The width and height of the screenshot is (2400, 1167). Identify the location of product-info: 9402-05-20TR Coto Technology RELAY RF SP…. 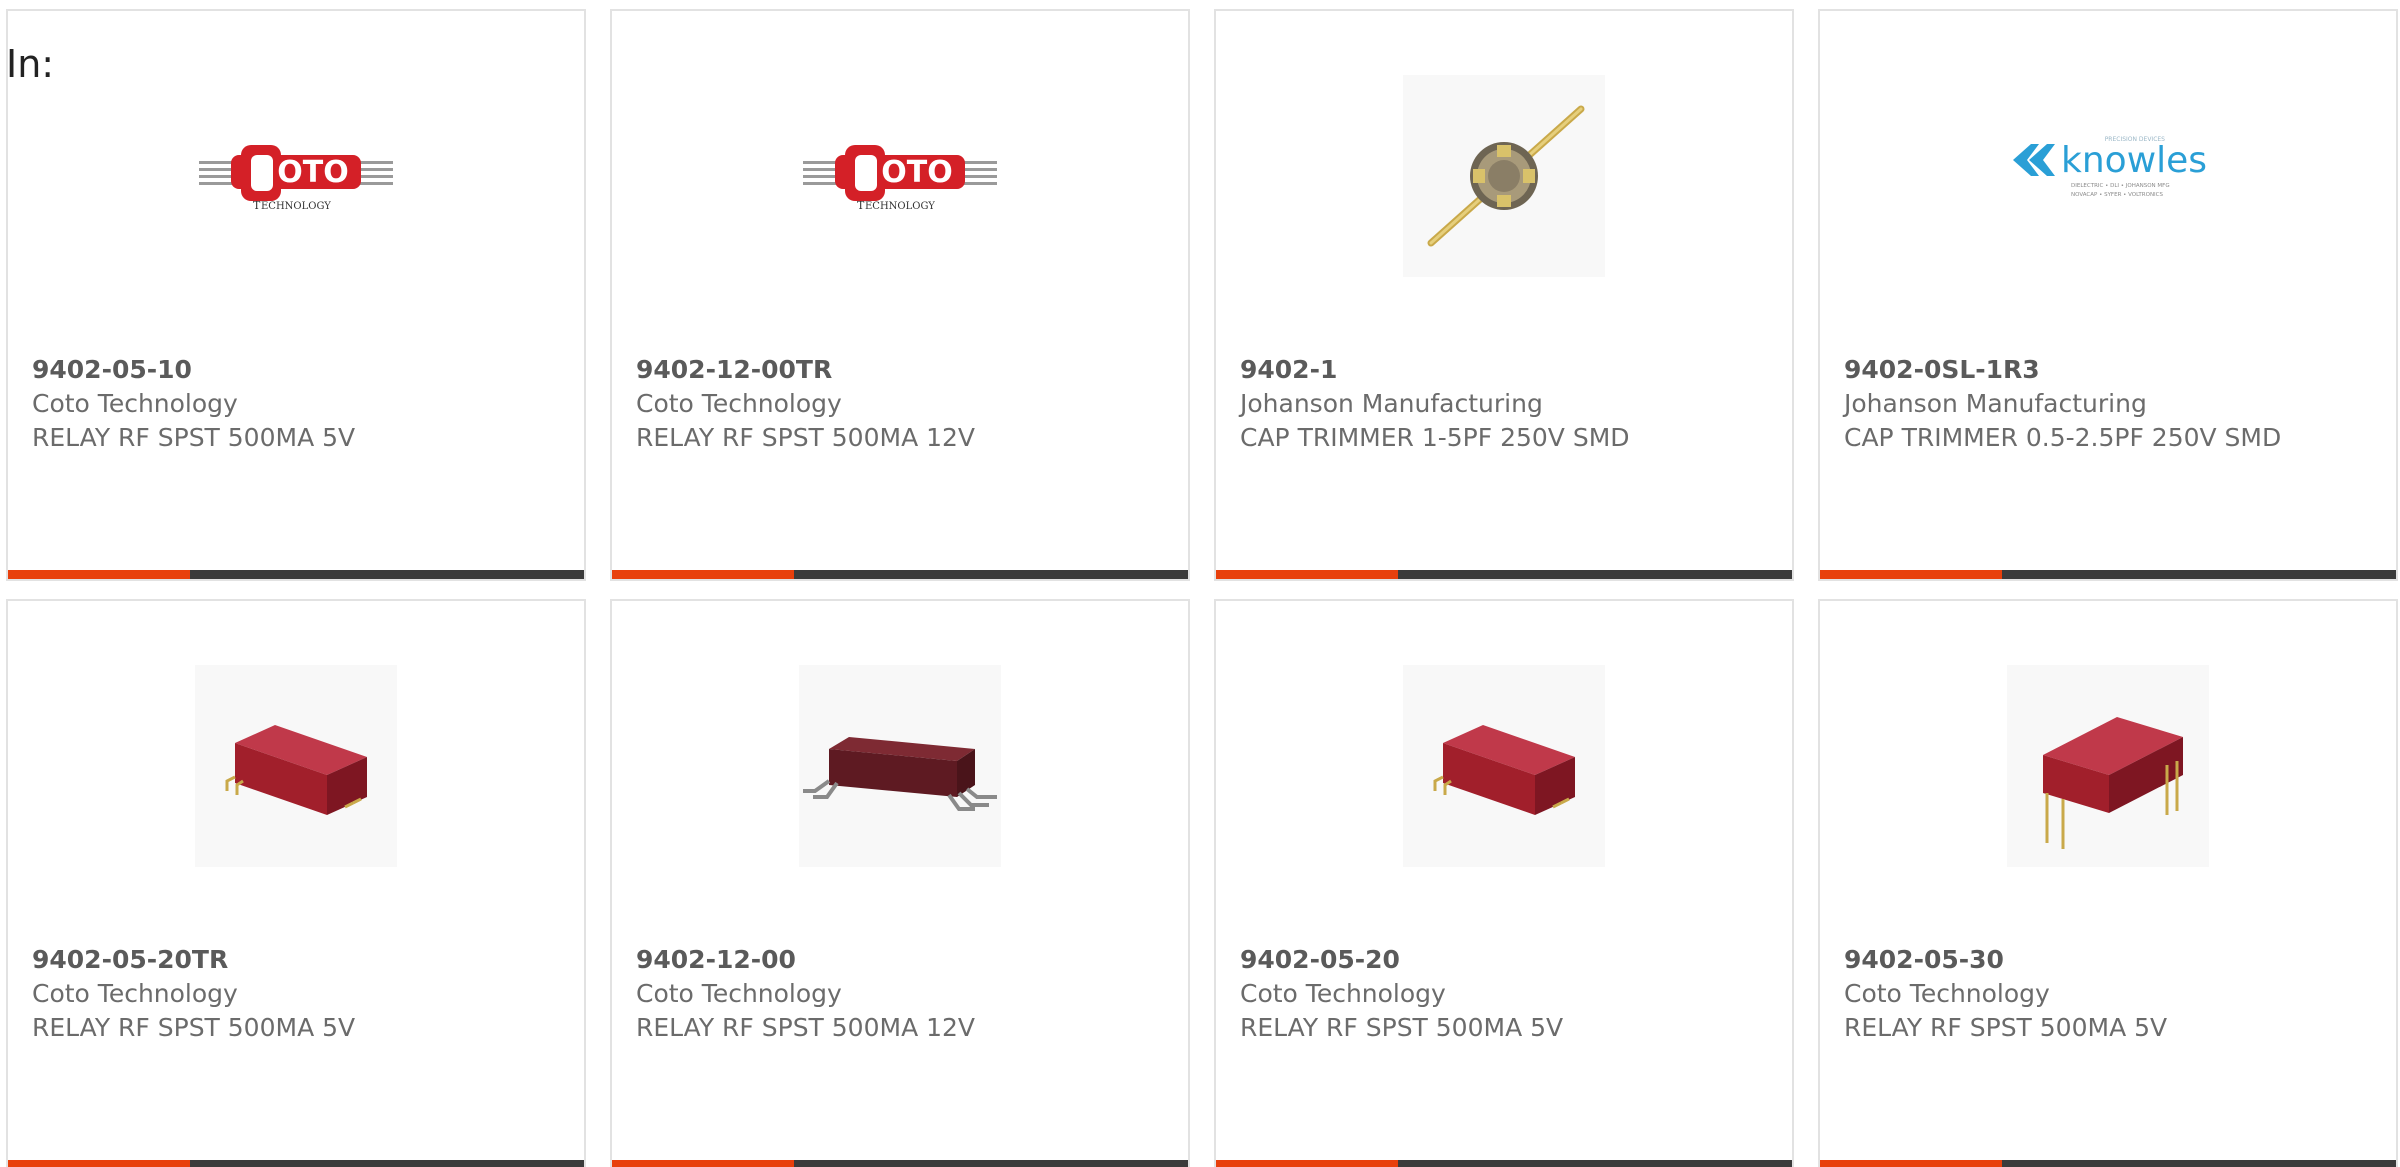
(296, 994).